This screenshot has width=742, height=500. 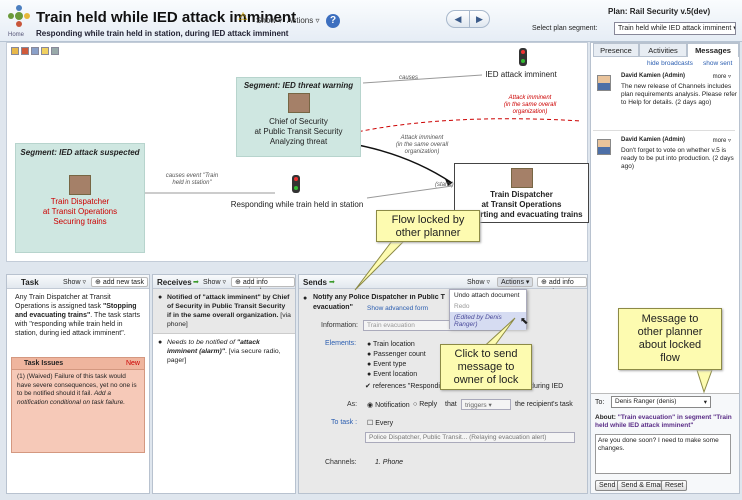 What do you see at coordinates (428, 226) in the screenshot?
I see `callout-flow-locked: Flow locked by other planner` at bounding box center [428, 226].